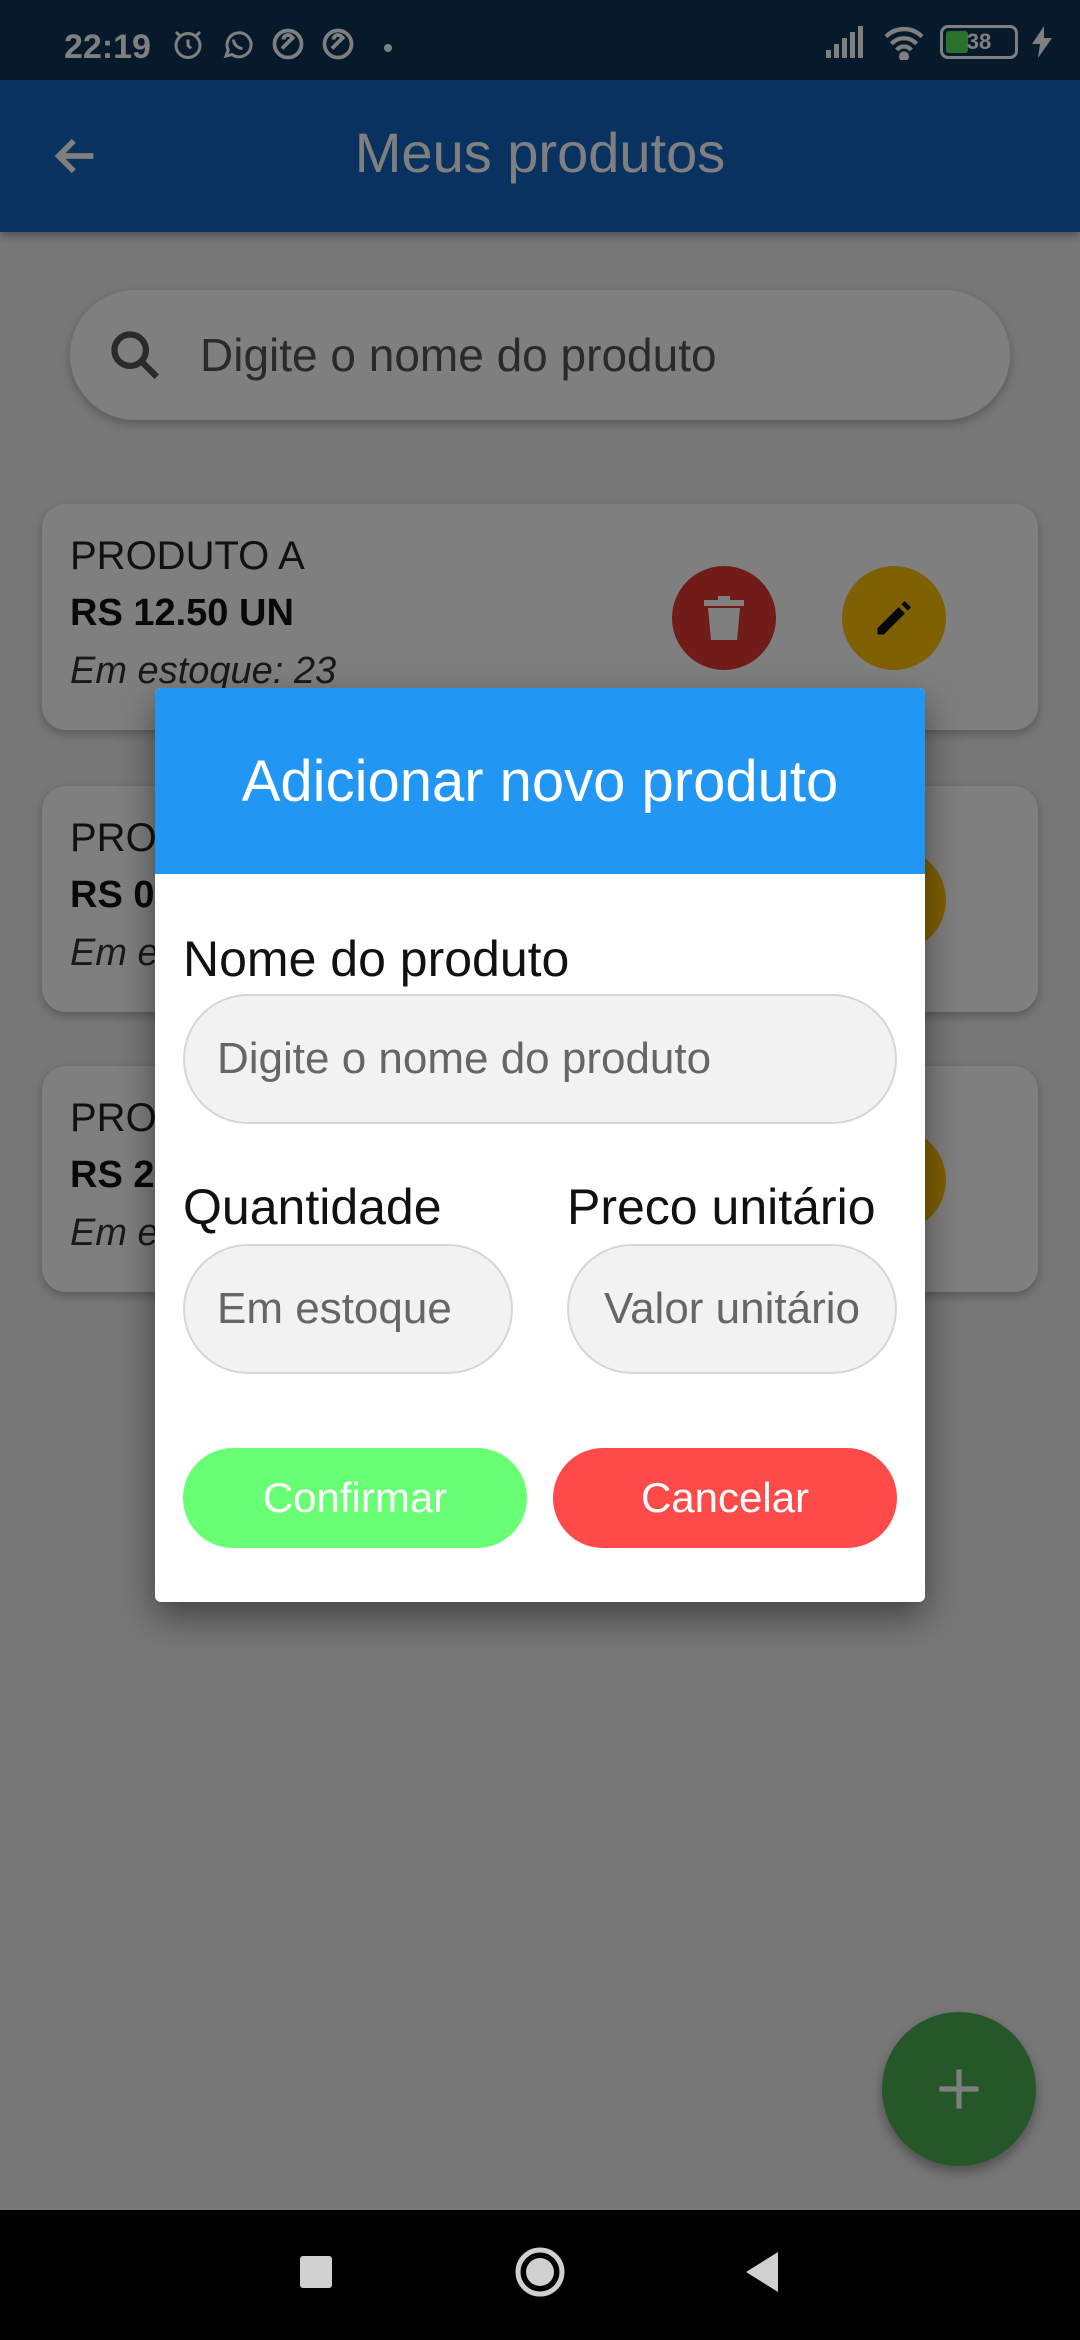 The width and height of the screenshot is (1080, 2340). Describe the element at coordinates (376, 959) in the screenshot. I see `product-name-label: Nome do produto` at that location.